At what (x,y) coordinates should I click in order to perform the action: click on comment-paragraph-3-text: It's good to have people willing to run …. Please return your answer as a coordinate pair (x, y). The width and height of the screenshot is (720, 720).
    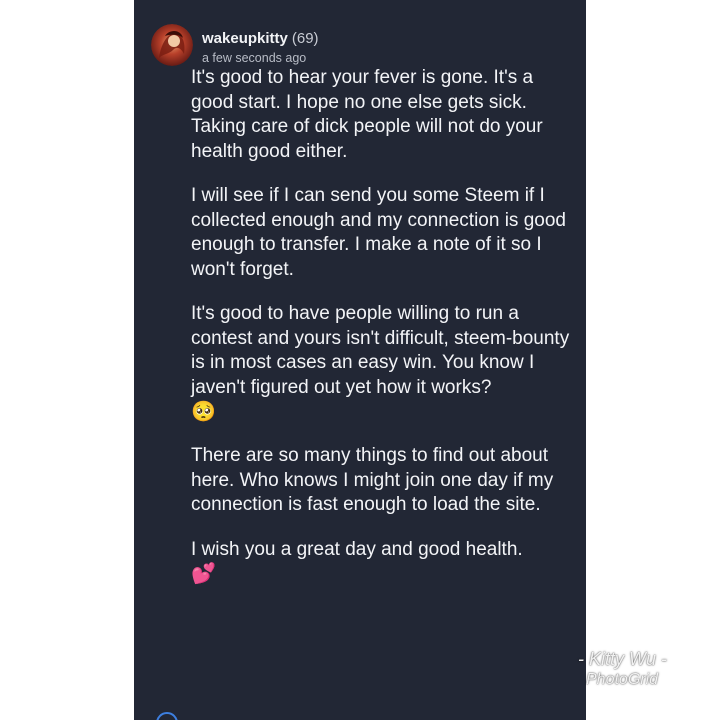
    Looking at the image, I should click on (380, 350).